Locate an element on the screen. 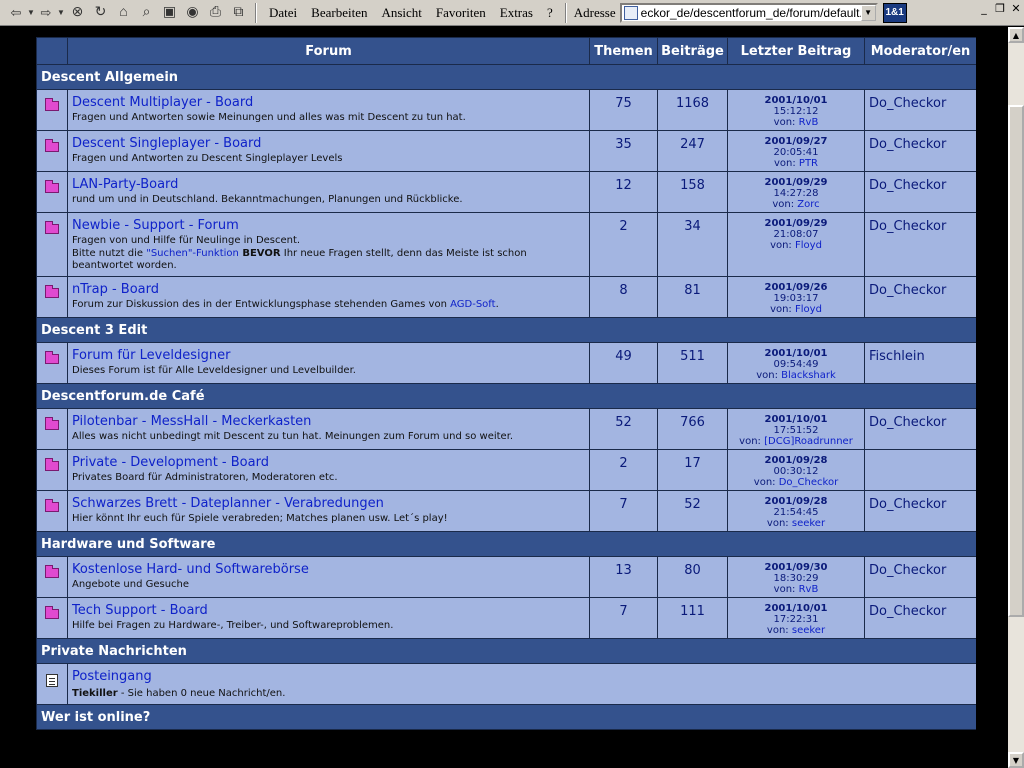  last-post-author: von: Zorc is located at coordinates (796, 204).